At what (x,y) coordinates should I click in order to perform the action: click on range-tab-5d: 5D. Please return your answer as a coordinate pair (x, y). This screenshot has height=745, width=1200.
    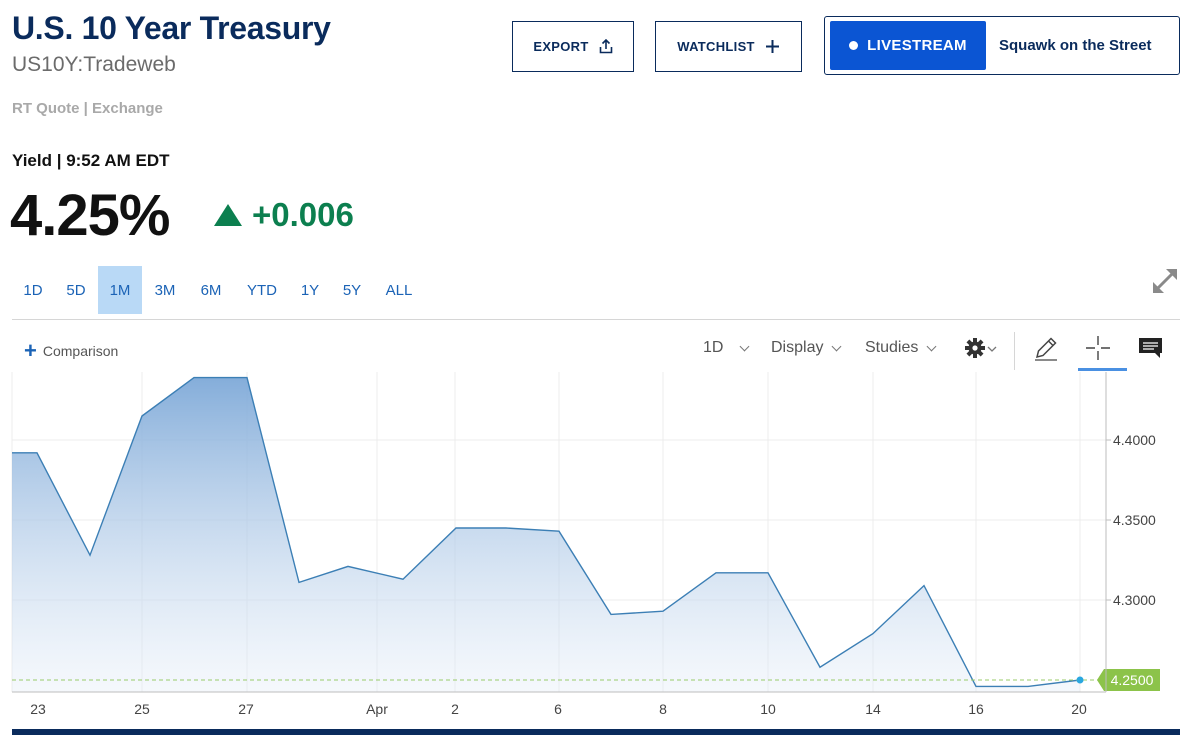
    Looking at the image, I should click on (76, 290).